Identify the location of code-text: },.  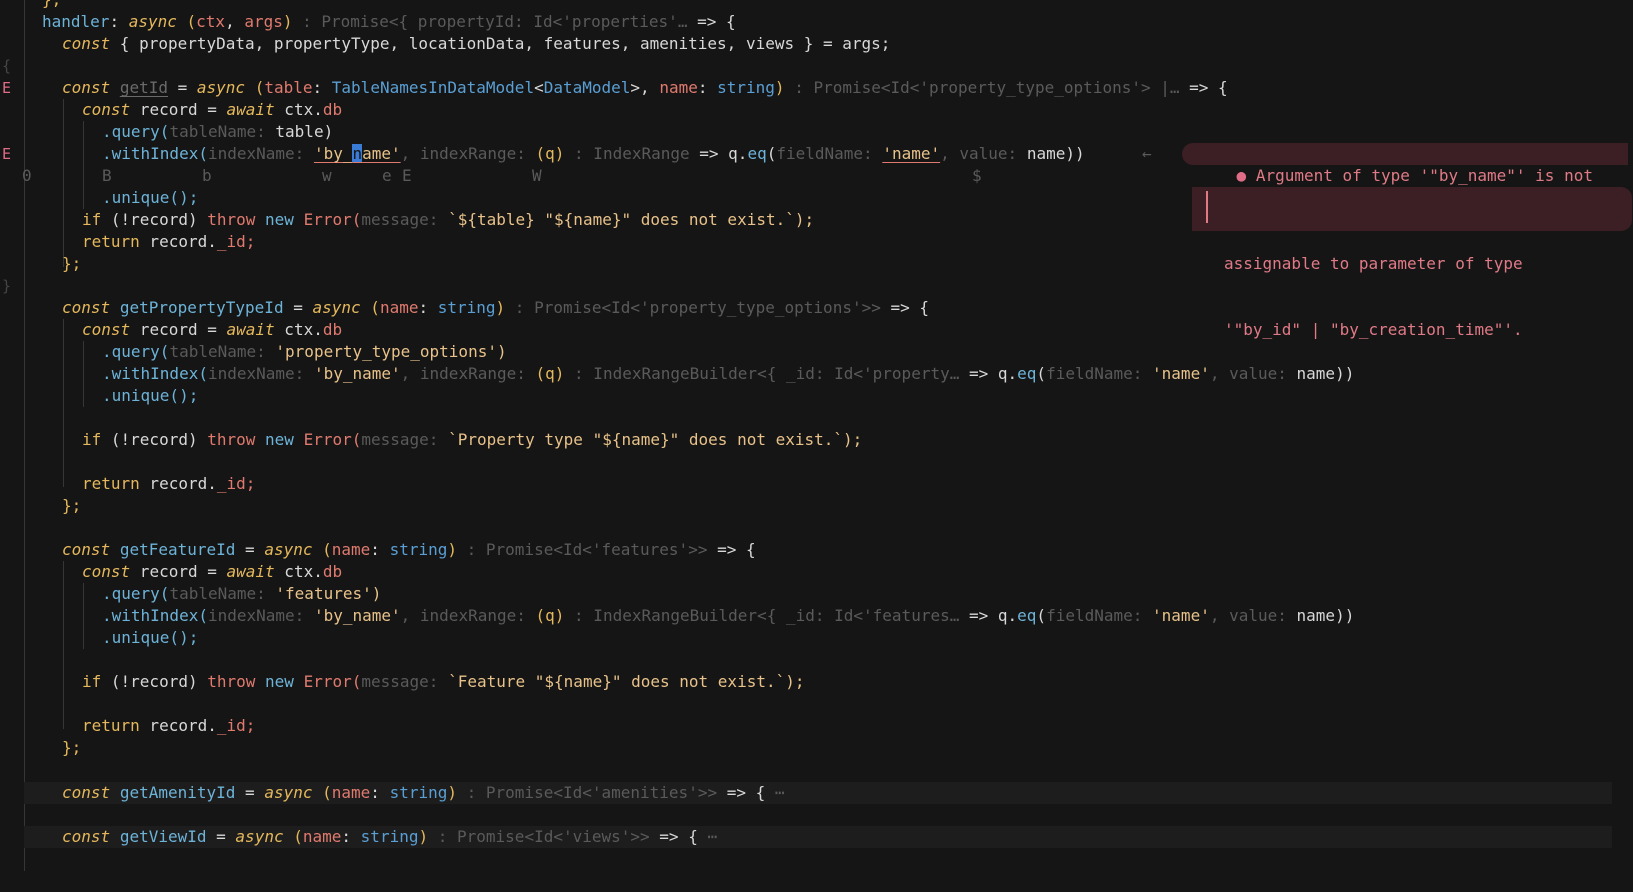
(51, 5).